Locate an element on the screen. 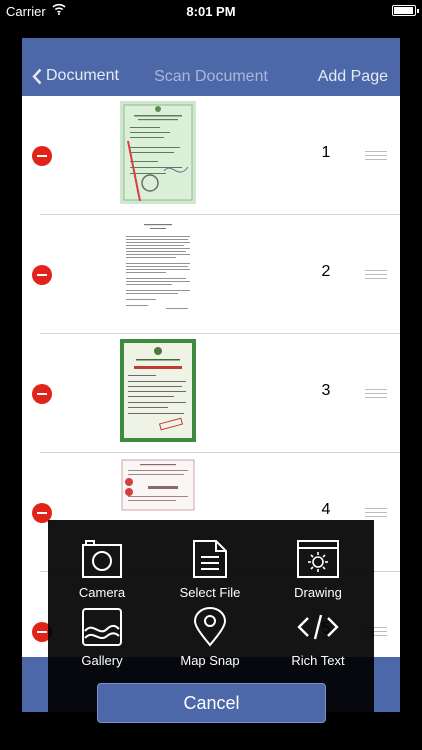  page-row: 1 is located at coordinates (211, 155).